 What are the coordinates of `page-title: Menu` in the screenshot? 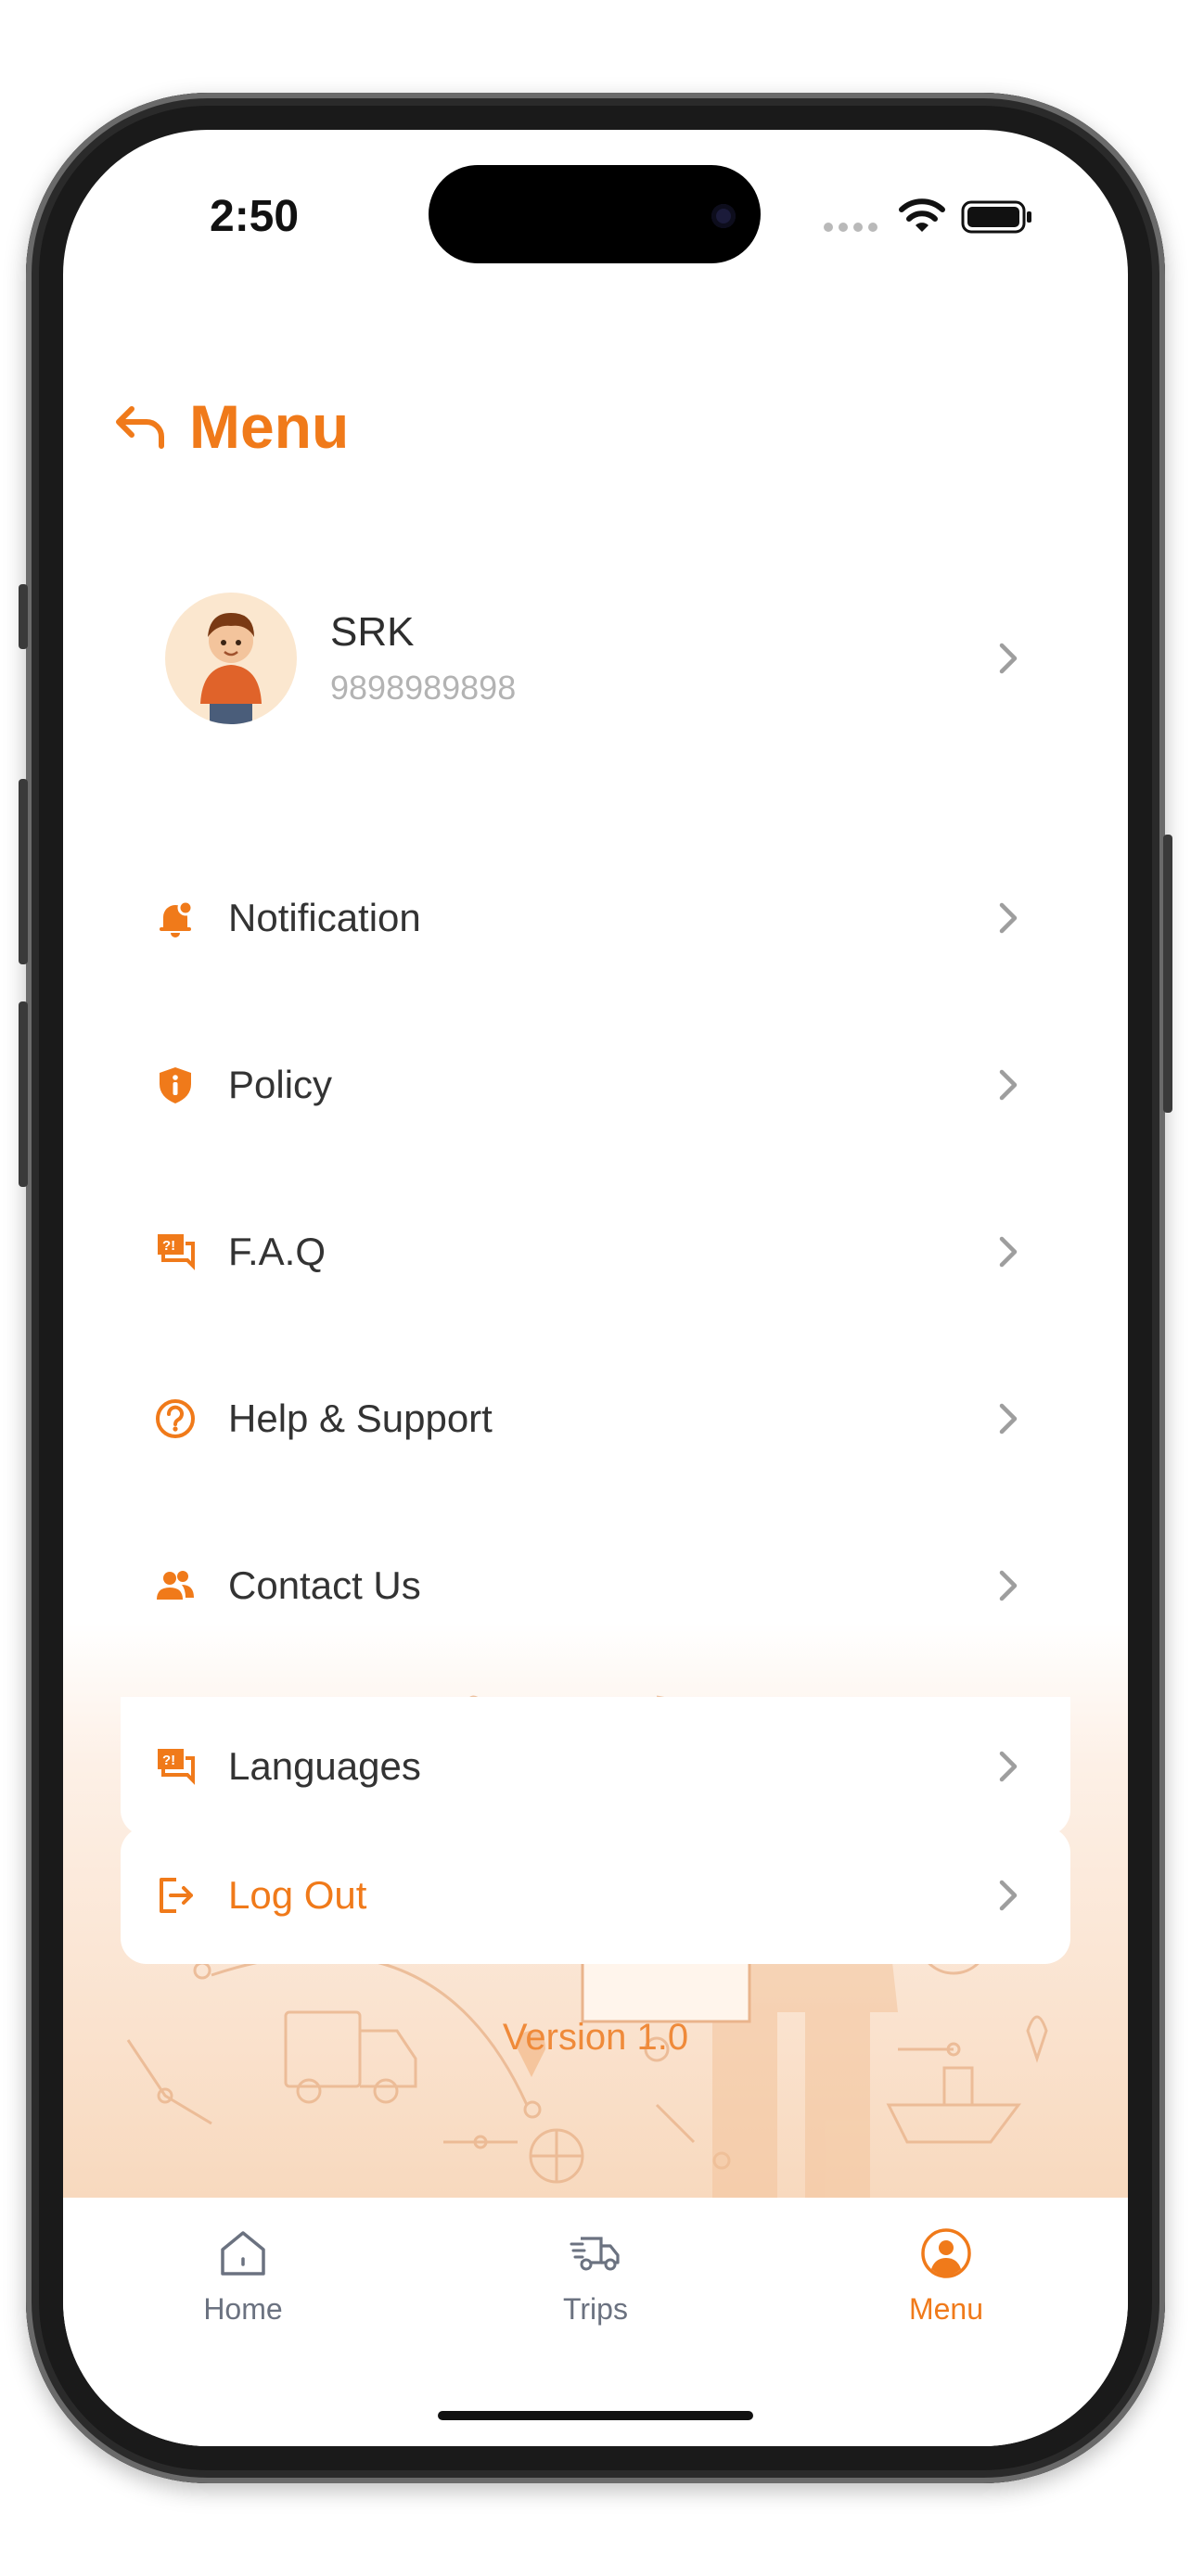 It's located at (270, 426).